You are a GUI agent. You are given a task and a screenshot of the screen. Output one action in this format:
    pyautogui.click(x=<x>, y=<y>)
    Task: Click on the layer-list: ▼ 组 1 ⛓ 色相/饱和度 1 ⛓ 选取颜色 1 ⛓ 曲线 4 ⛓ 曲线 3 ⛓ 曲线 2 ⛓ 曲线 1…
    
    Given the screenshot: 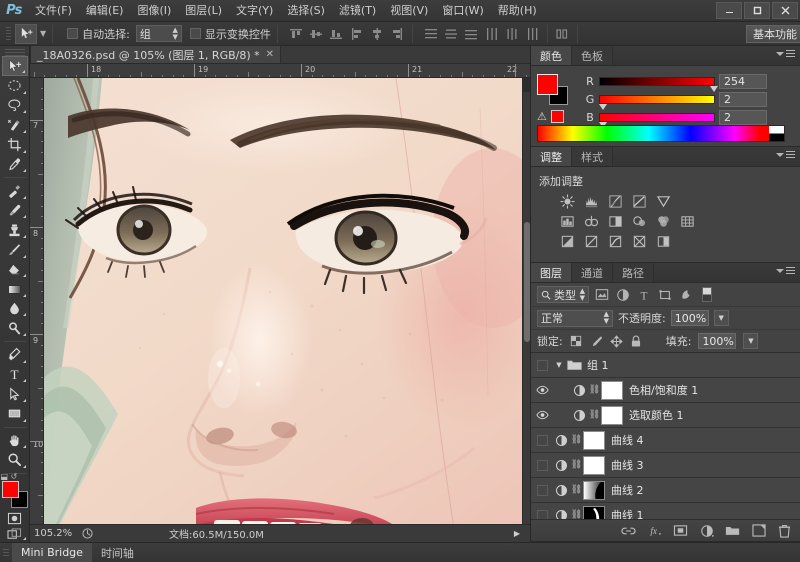 What is the action you would take?
    pyautogui.click(x=665, y=436)
    